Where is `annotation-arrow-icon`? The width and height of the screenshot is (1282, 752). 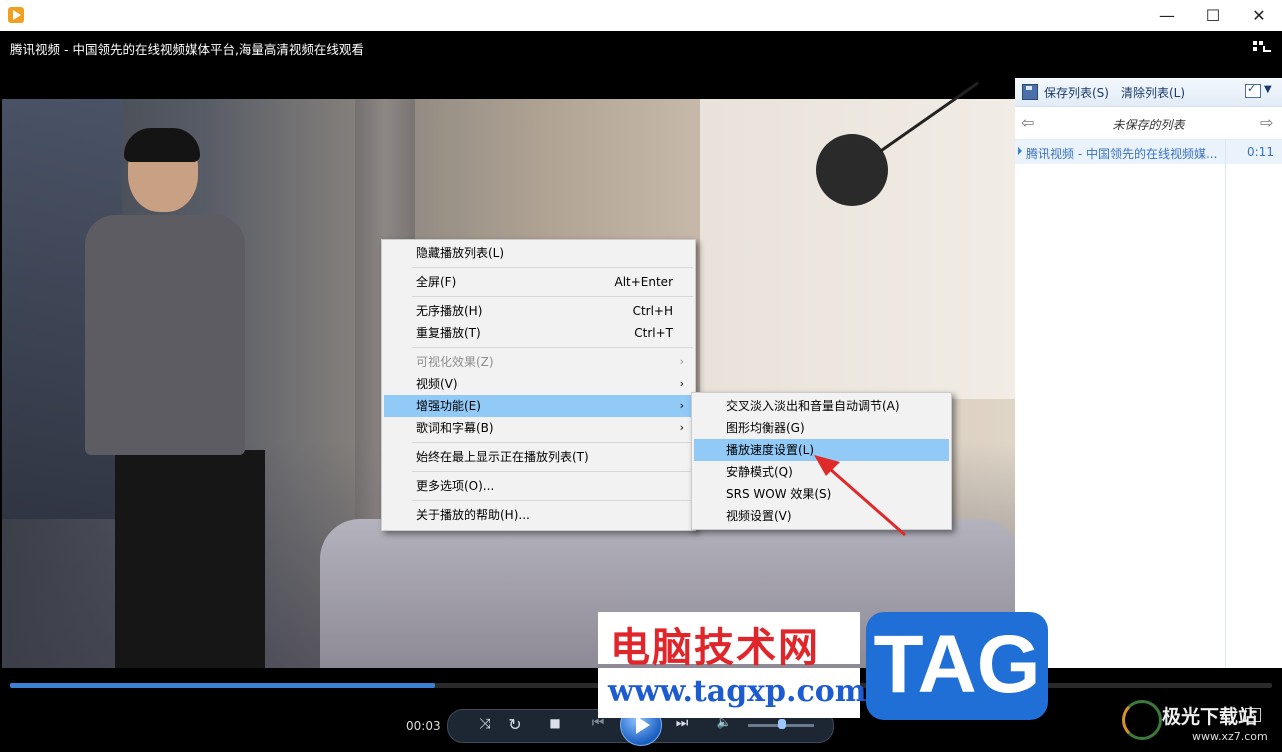 annotation-arrow-icon is located at coordinates (860, 496).